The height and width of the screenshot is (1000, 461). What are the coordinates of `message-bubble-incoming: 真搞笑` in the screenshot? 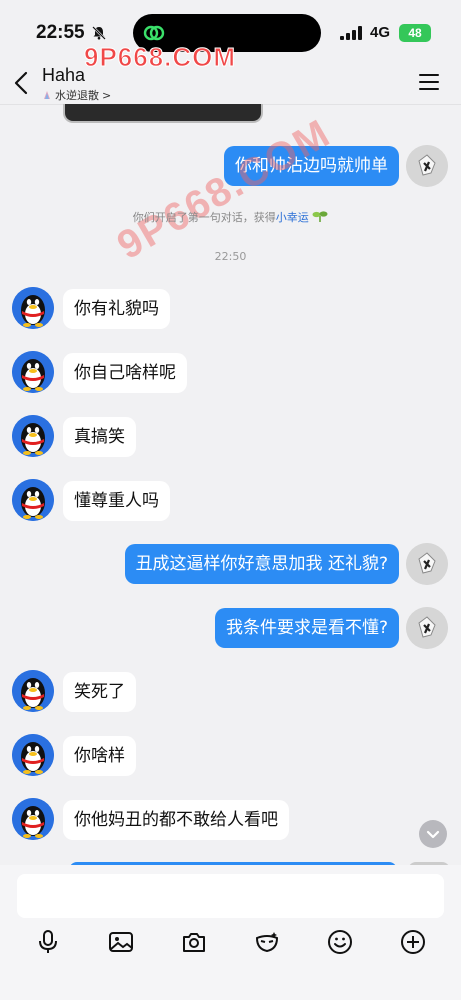 It's located at (99, 437).